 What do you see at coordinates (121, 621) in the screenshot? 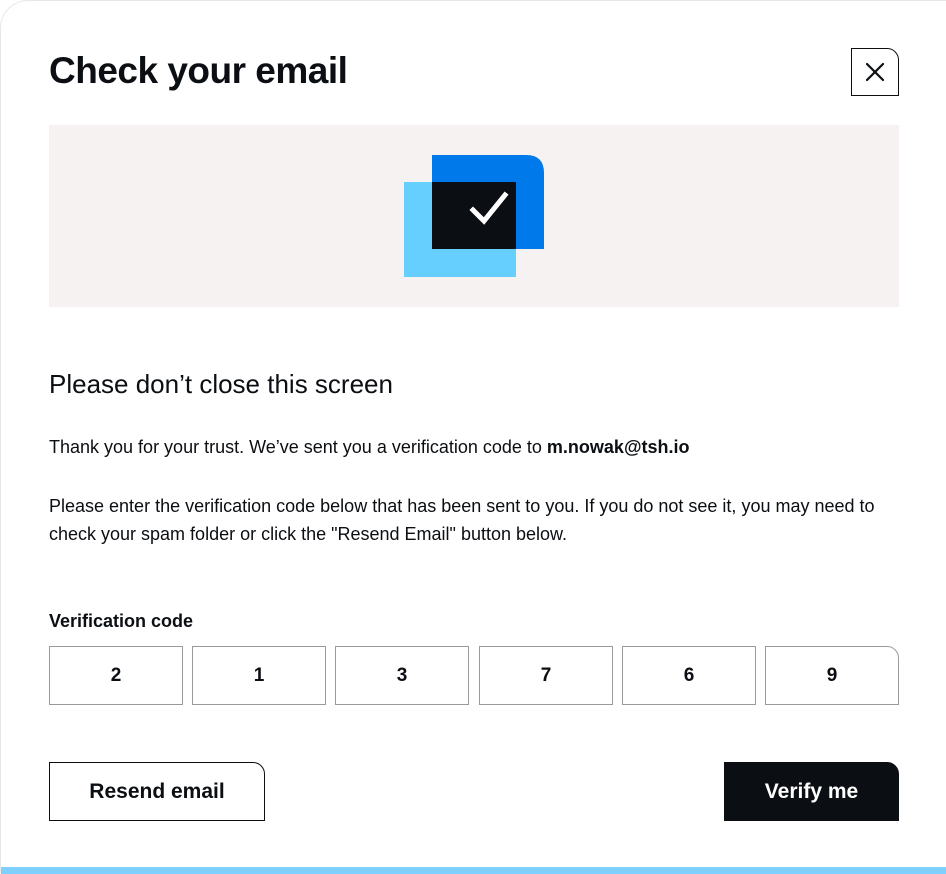
I see `verification-code-label: Verification code` at bounding box center [121, 621].